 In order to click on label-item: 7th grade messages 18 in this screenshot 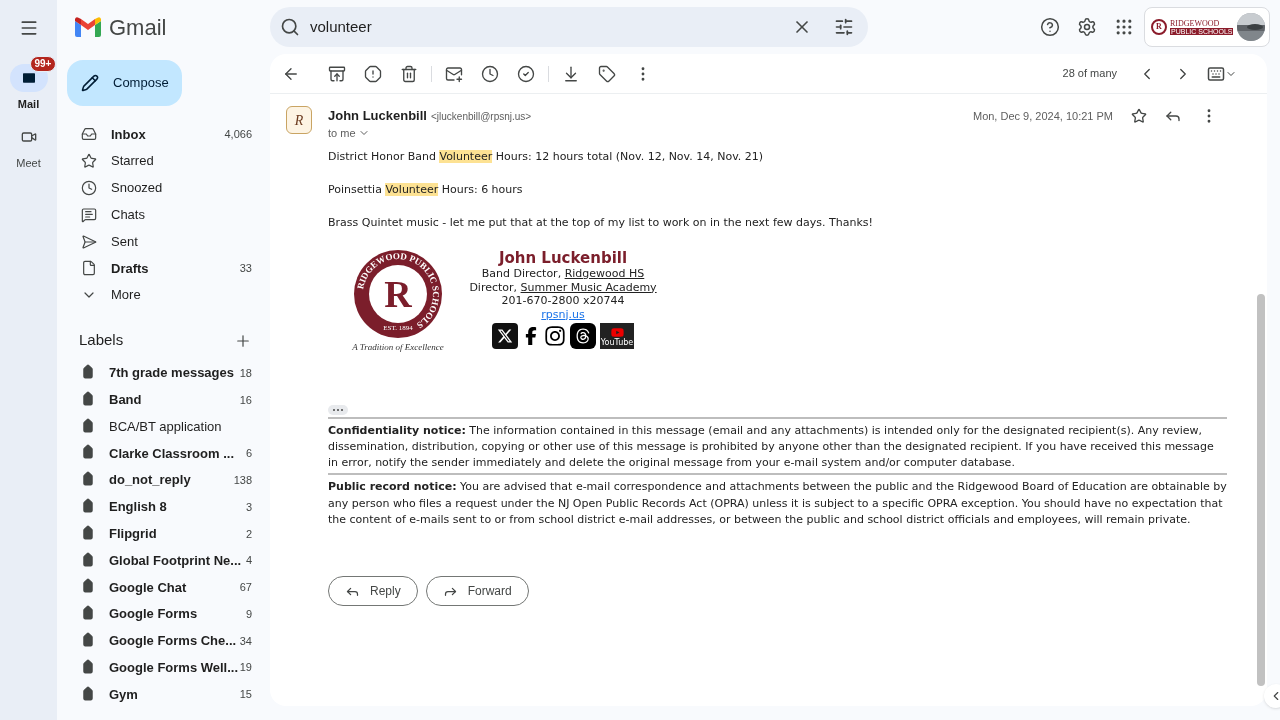, I will do `click(163, 373)`.